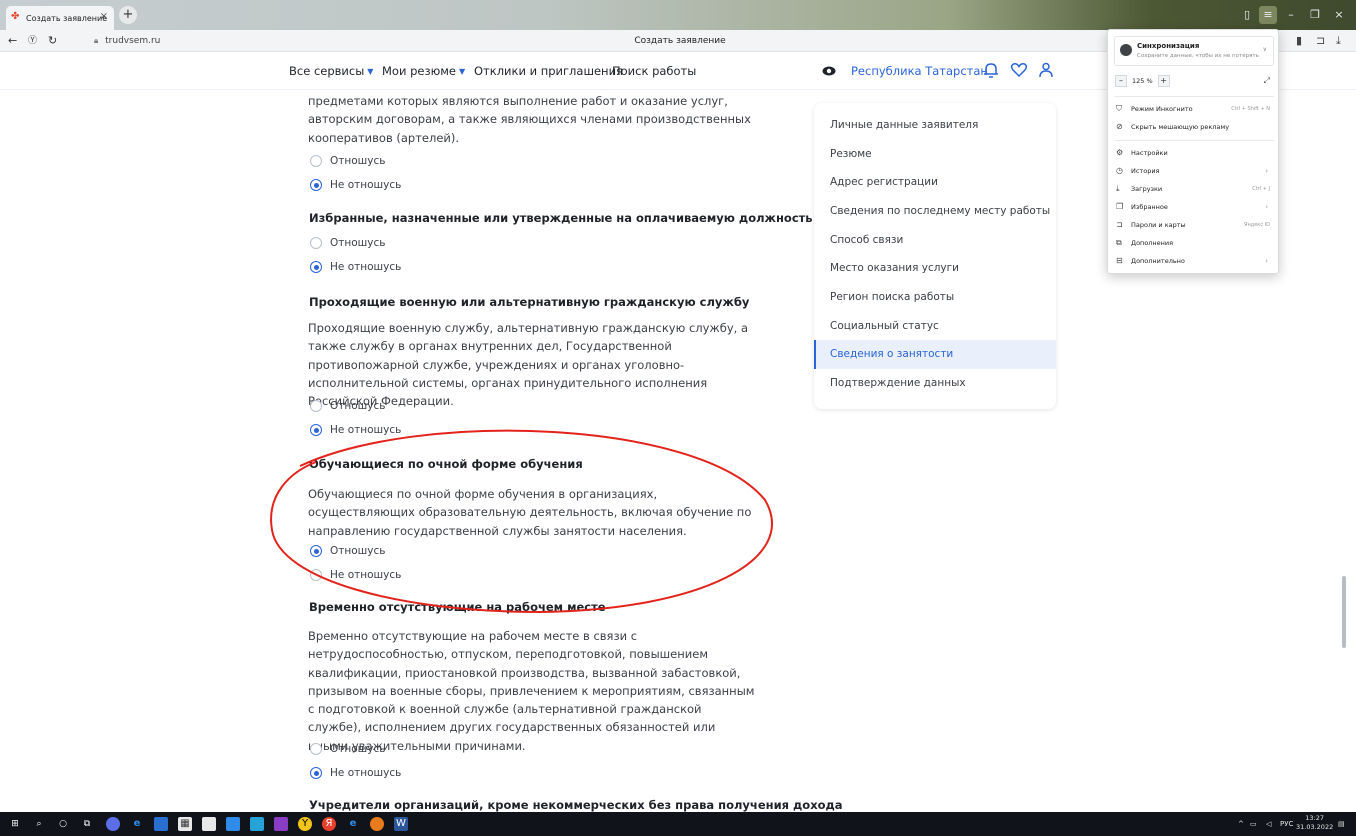 The height and width of the screenshot is (836, 1356). I want to click on nav-all-services: Все сервисы ▼, so click(331, 71).